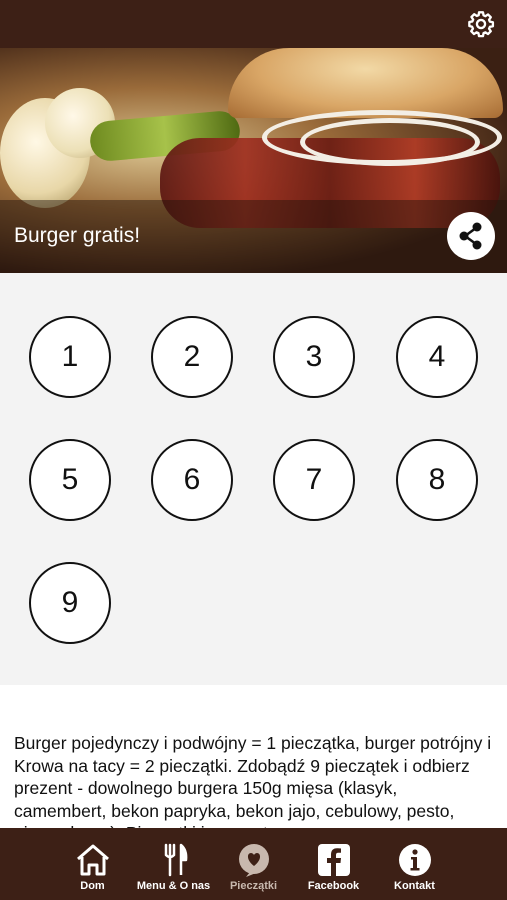  I want to click on tab-label: Kontakt, so click(414, 886).